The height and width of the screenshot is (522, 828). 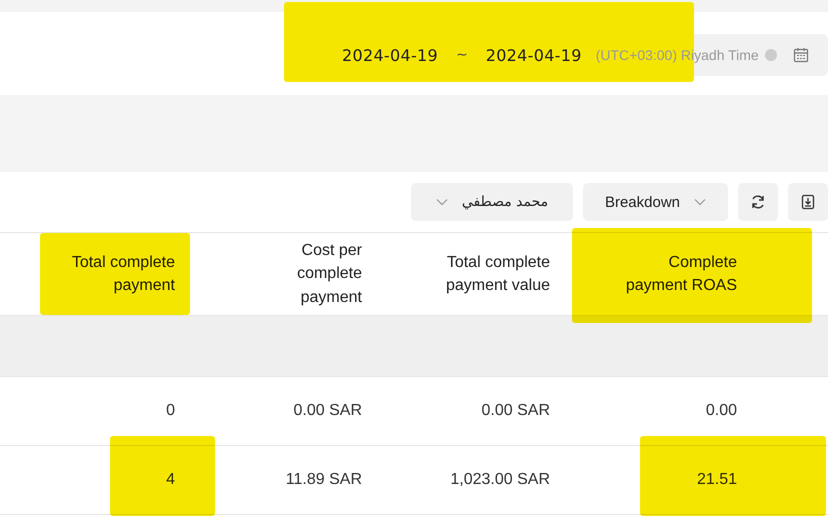 I want to click on column-header: Total complete payment, so click(x=123, y=274).